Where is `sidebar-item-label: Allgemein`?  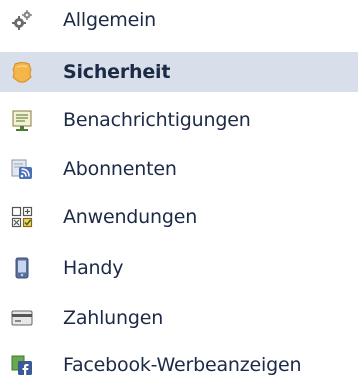
sidebar-item-label: Allgemein is located at coordinates (110, 20).